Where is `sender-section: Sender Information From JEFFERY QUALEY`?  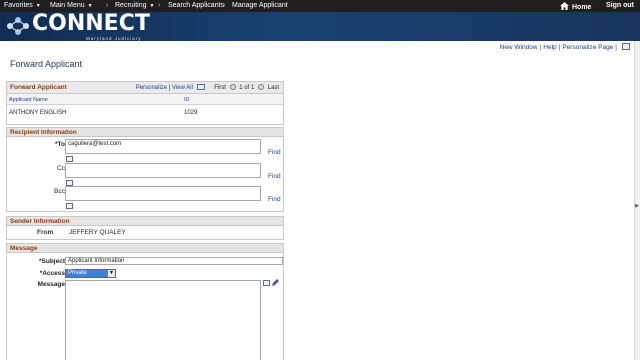 sender-section: Sender Information From JEFFERY QUALEY is located at coordinates (145, 228).